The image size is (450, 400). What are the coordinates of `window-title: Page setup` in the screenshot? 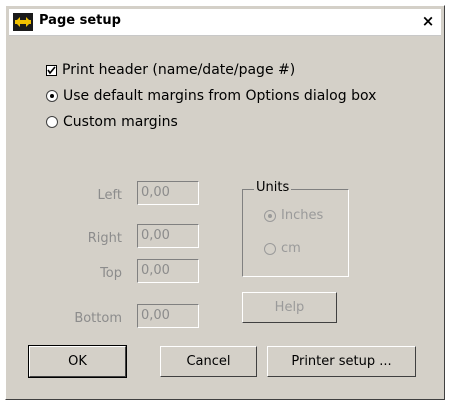 It's located at (80, 20).